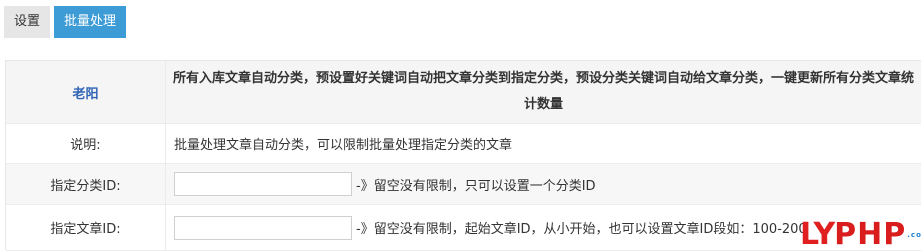 Image resolution: width=921 pixels, height=252 pixels. Describe the element at coordinates (476, 186) in the screenshot. I see `category-id-hint: -》留空没有限制，只可以设置一个分类ID` at that location.